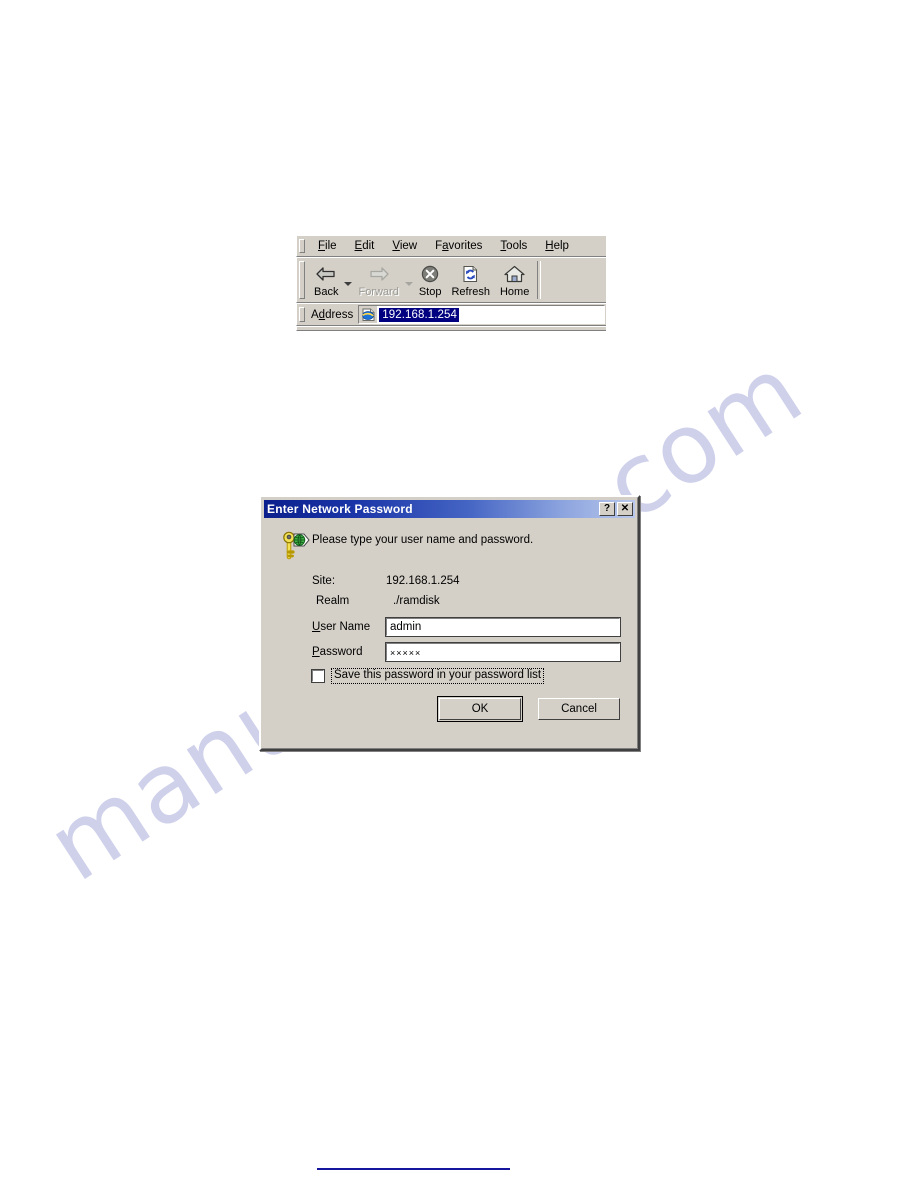  Describe the element at coordinates (348, 280) in the screenshot. I see `back-dropdown-arrow` at that location.